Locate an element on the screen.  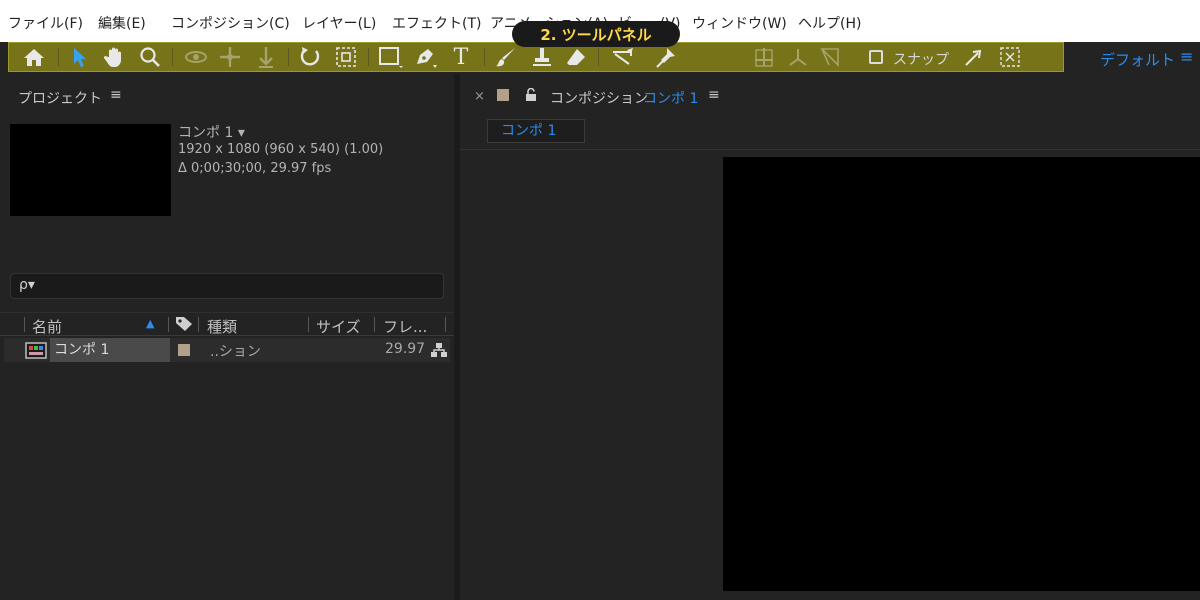
comp-panel-title: コンポジション is located at coordinates (599, 98).